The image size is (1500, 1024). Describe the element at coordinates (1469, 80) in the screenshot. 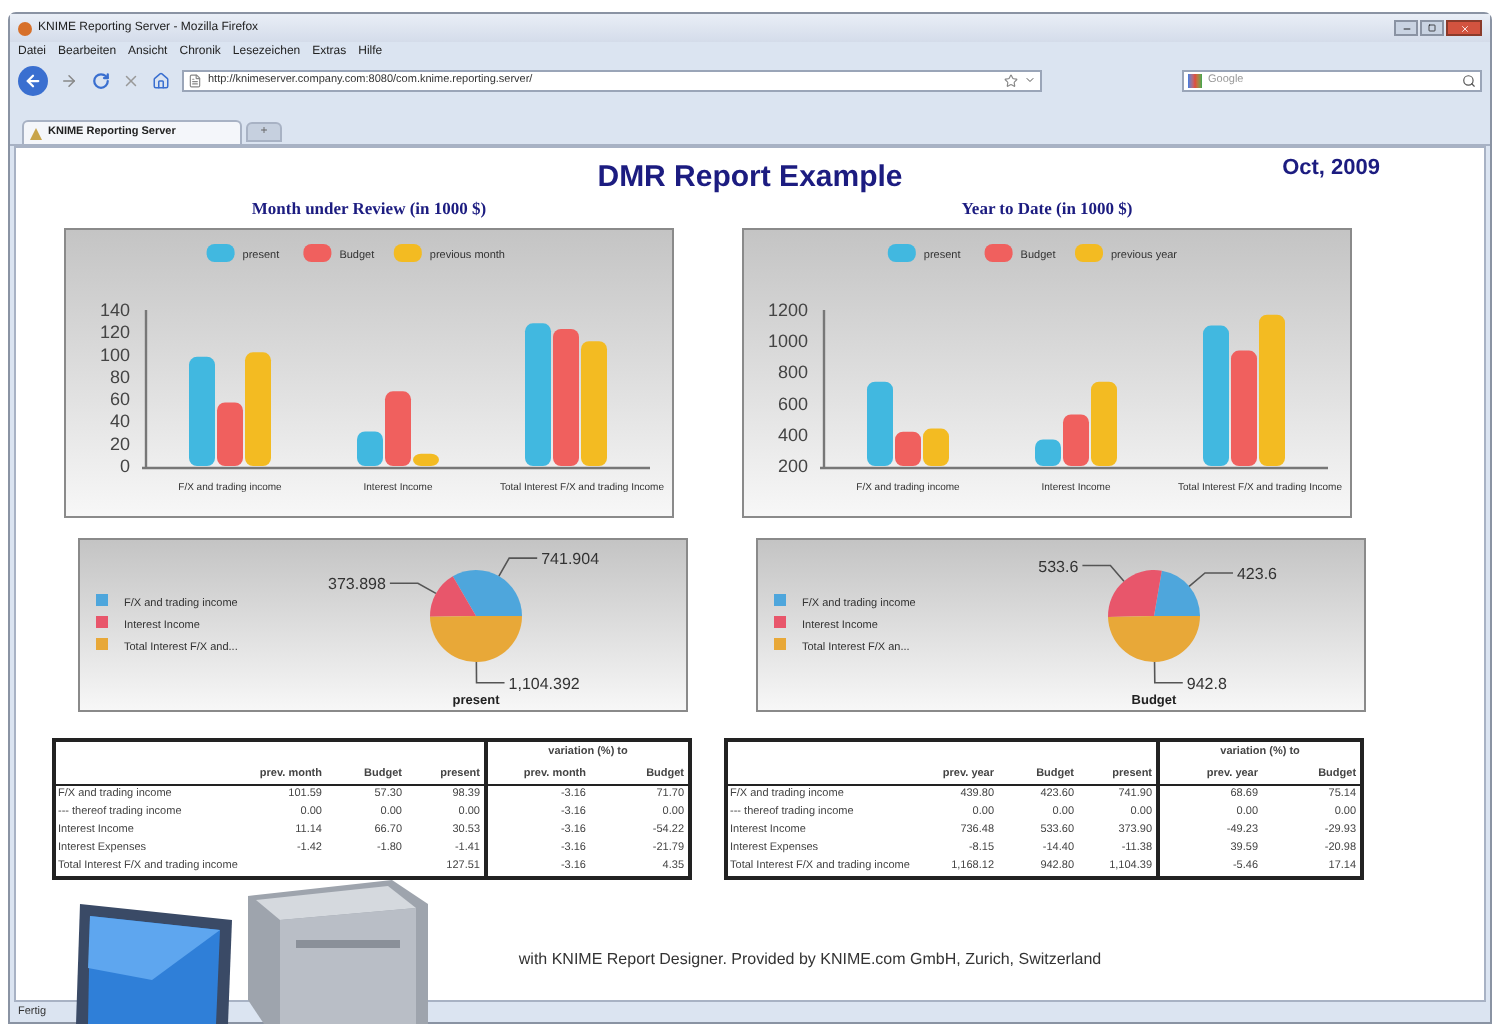

I see `search-icon` at that location.